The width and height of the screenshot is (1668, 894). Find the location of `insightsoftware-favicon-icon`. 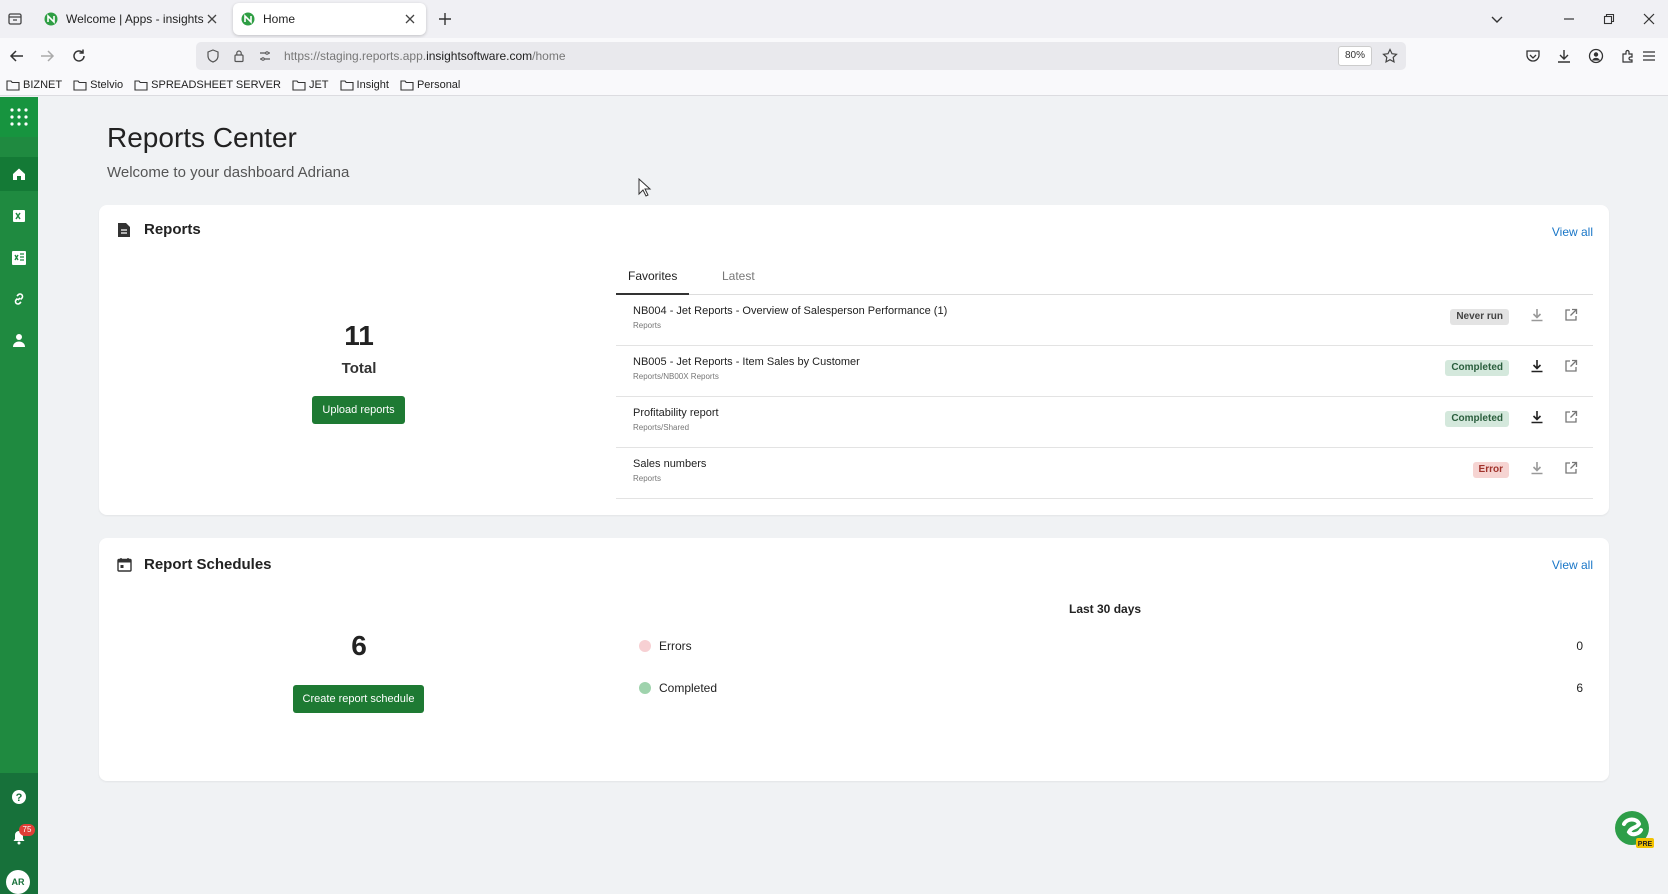

insightsoftware-favicon-icon is located at coordinates (51, 19).